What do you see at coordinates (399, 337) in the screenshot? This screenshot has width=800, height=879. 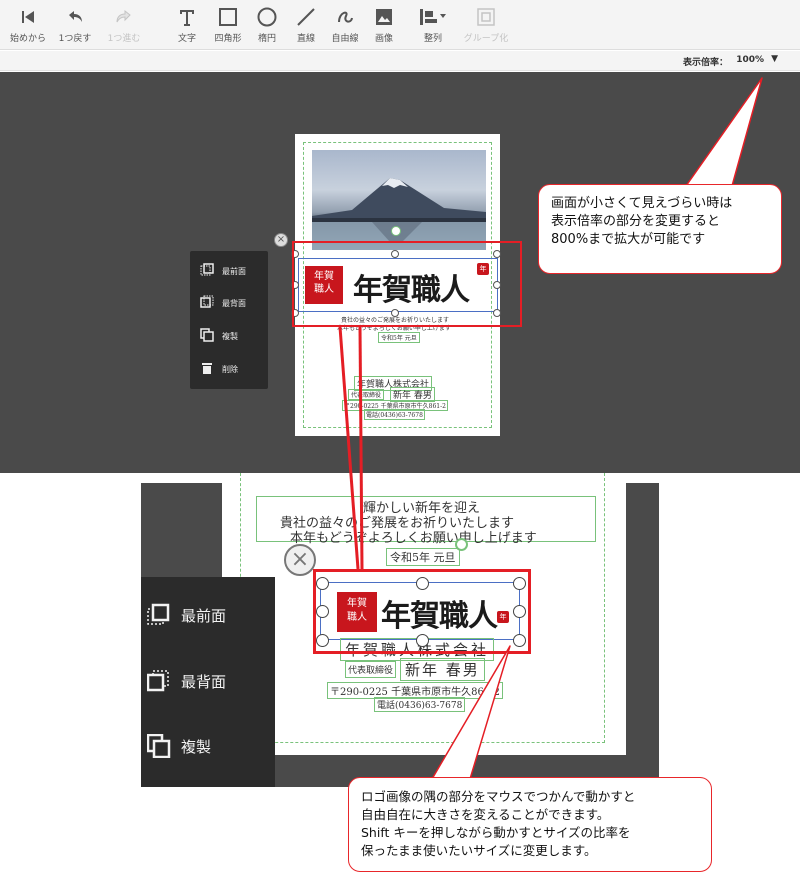 I see `date-small: 令和5年 元旦` at bounding box center [399, 337].